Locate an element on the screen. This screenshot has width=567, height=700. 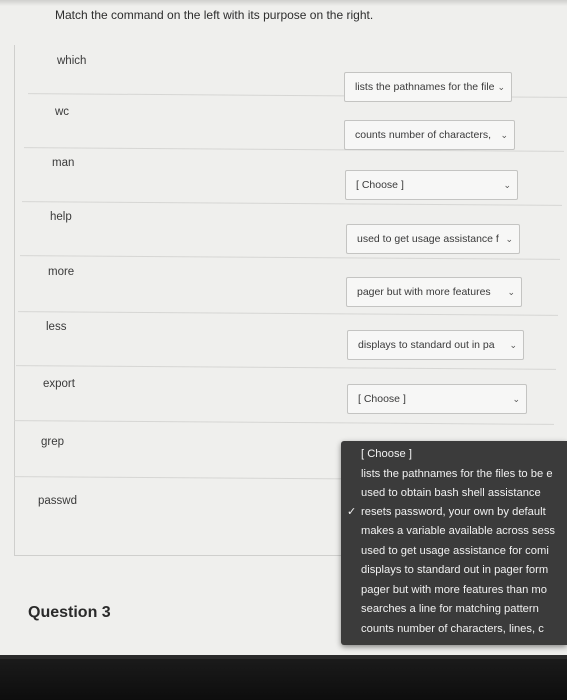
dropdown-option: makes a variable available across sess is located at coordinates (454, 531).